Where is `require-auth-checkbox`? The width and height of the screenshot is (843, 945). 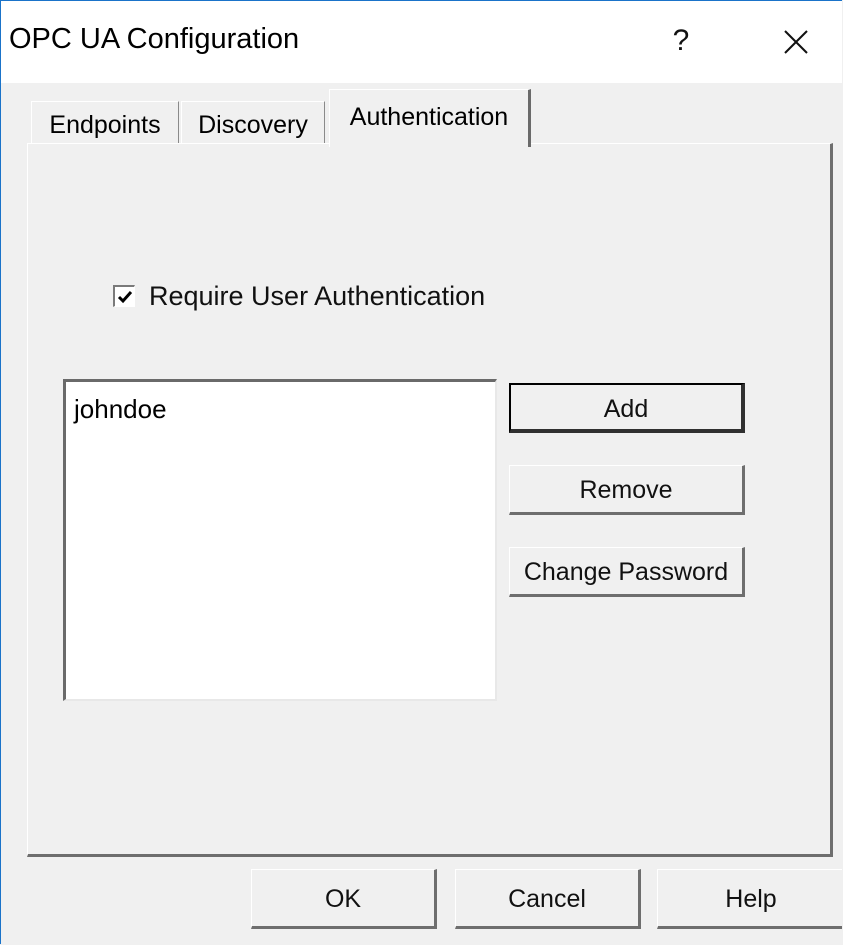 require-auth-checkbox is located at coordinates (124, 296).